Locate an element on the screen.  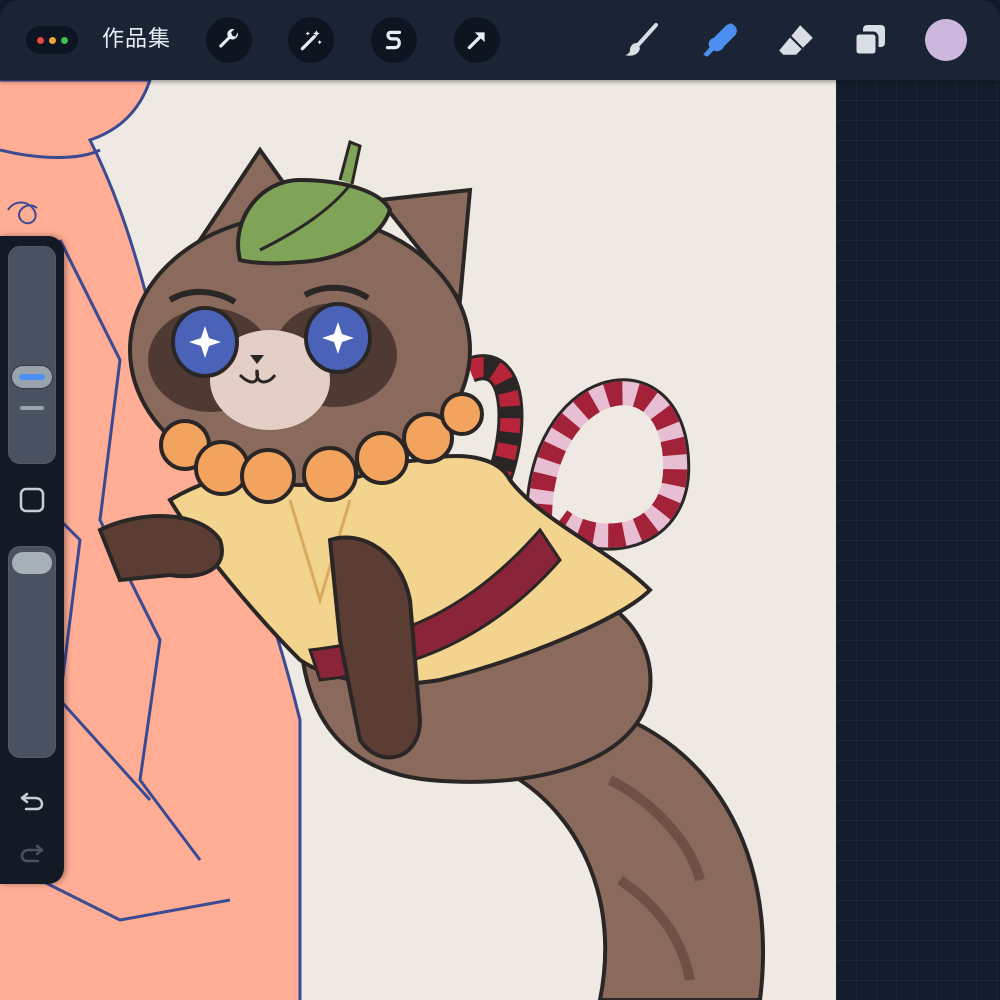
brush-size-handle is located at coordinates (32, 377).